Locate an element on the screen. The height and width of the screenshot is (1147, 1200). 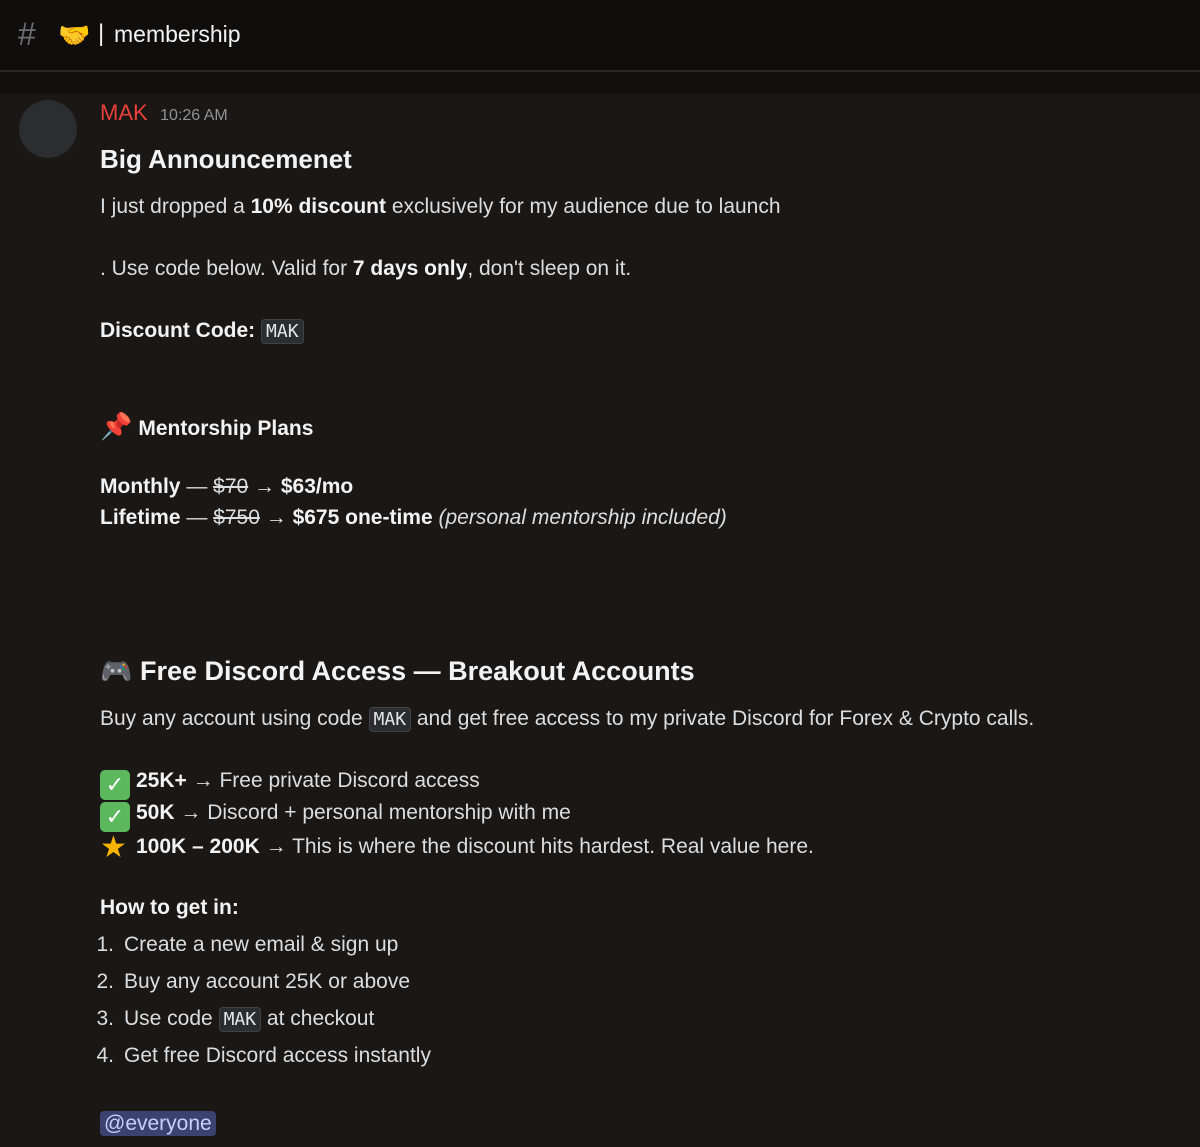
tier-amount: 100K – 200K is located at coordinates (198, 846).